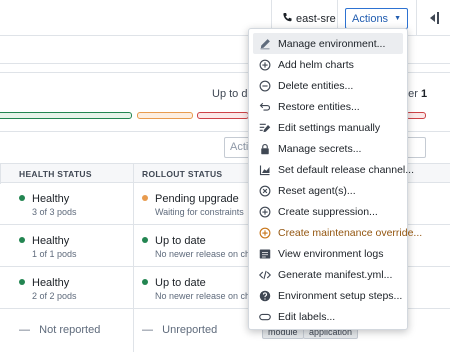  What do you see at coordinates (265, 170) in the screenshot?
I see `channel-icon` at bounding box center [265, 170].